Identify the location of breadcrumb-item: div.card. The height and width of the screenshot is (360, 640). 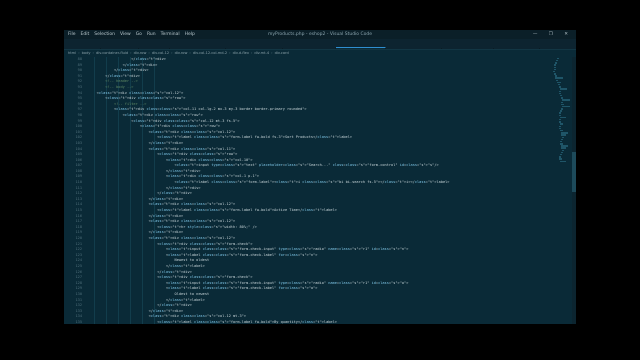
(282, 53).